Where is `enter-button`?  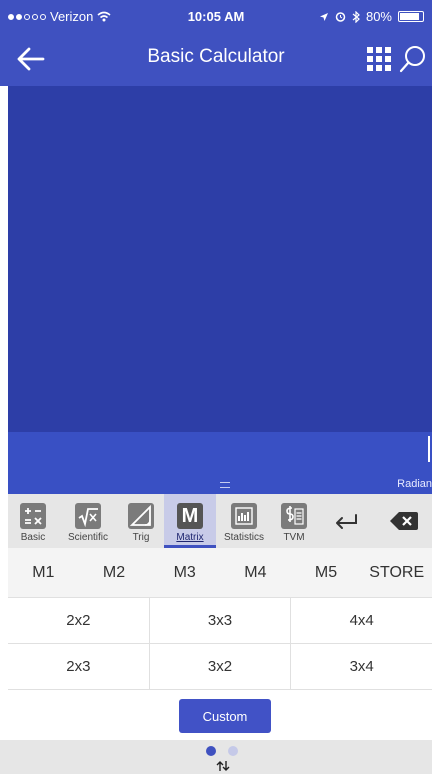 enter-button is located at coordinates (346, 521).